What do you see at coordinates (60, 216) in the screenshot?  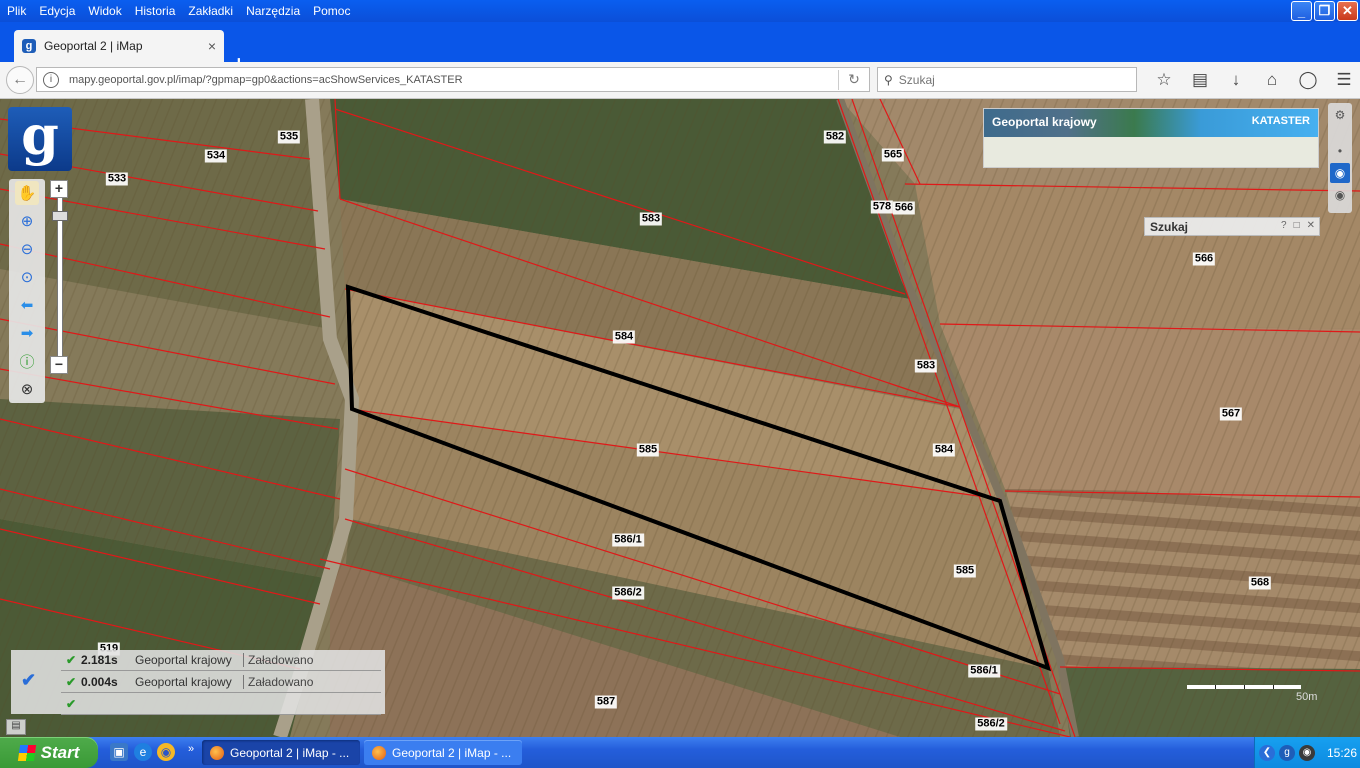 I see `zoom-thumb` at bounding box center [60, 216].